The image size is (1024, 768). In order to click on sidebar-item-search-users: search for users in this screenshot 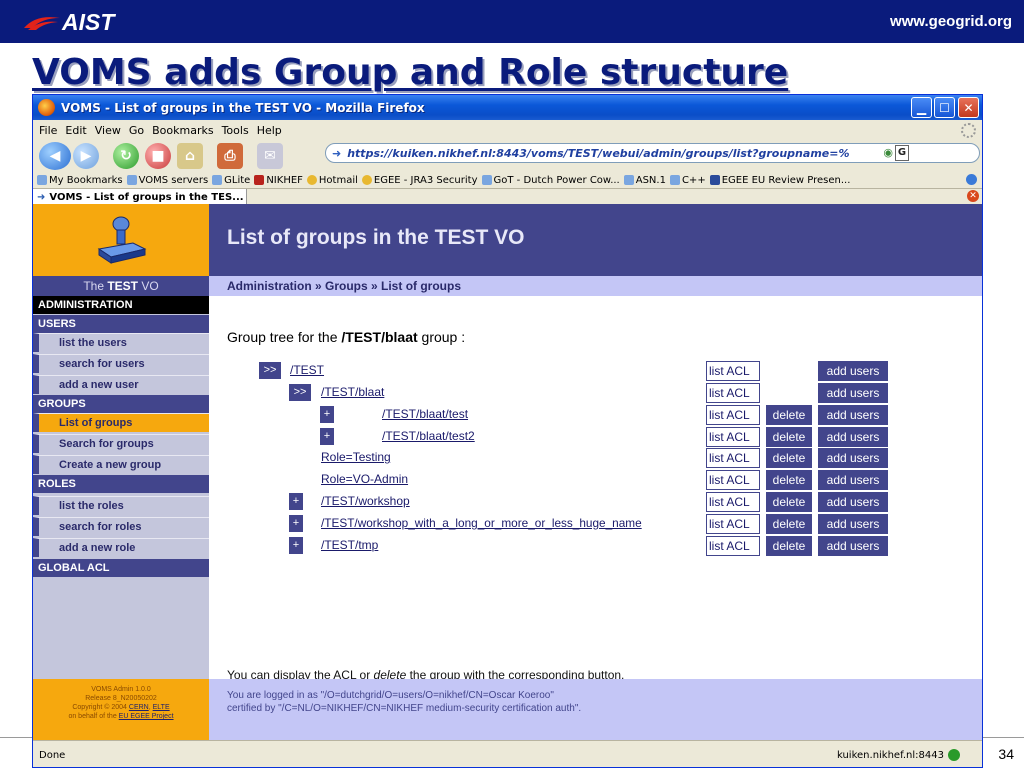, I will do `click(121, 363)`.